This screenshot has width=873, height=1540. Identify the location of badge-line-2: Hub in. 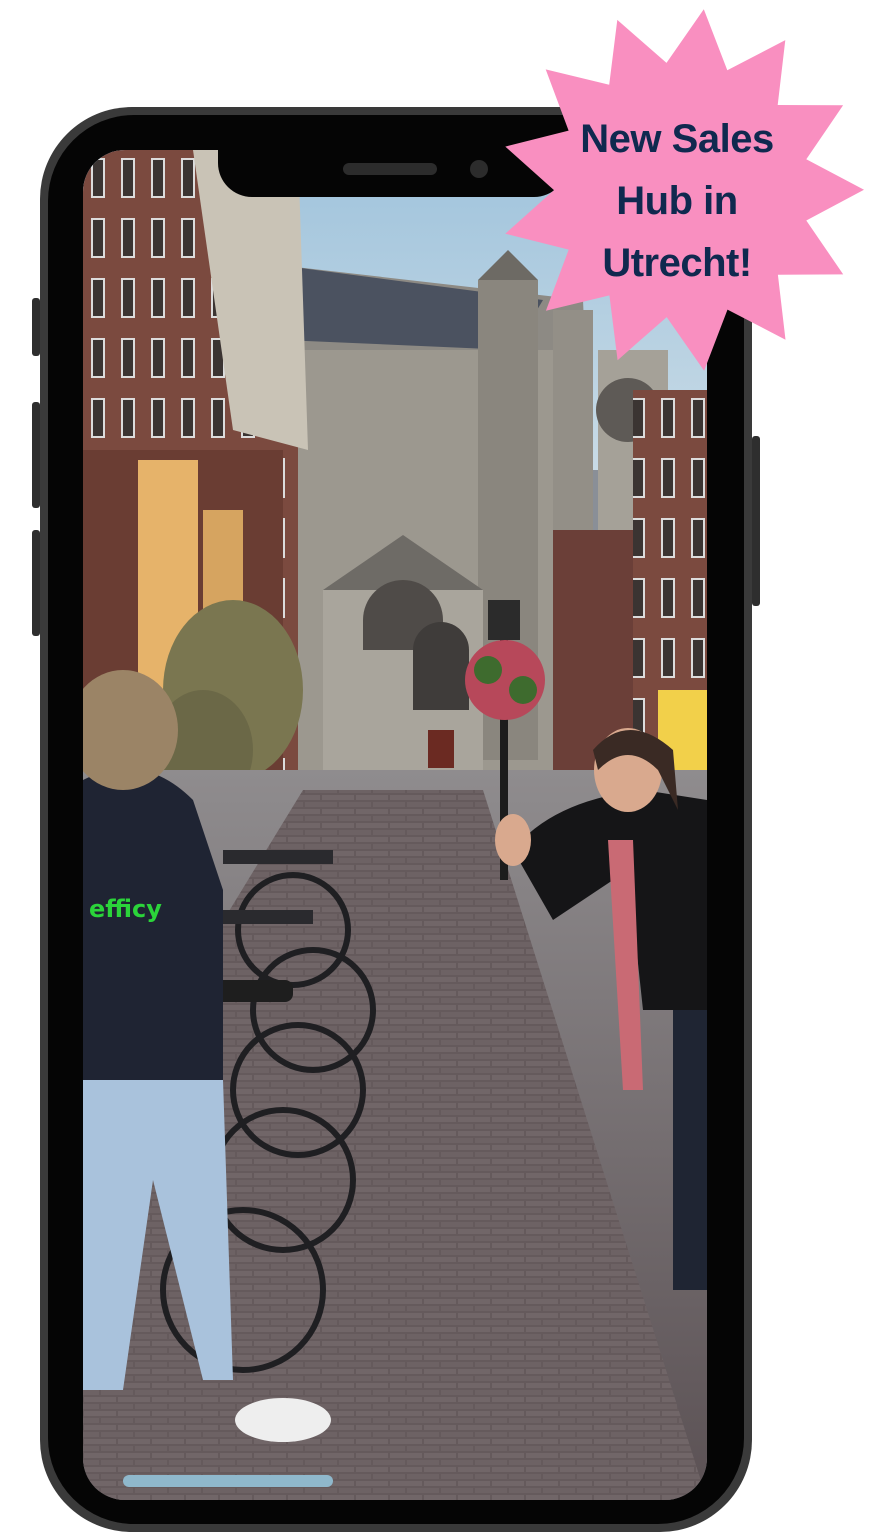
(677, 201).